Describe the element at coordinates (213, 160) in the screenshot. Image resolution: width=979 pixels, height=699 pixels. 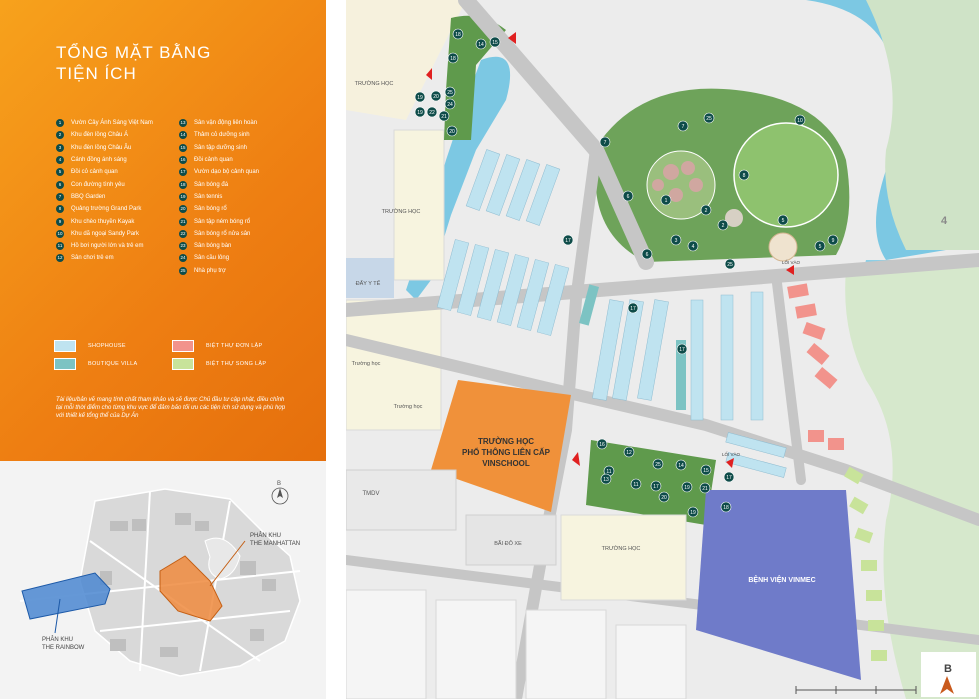
I see `legend-label: Đồi cảnh quan` at that location.